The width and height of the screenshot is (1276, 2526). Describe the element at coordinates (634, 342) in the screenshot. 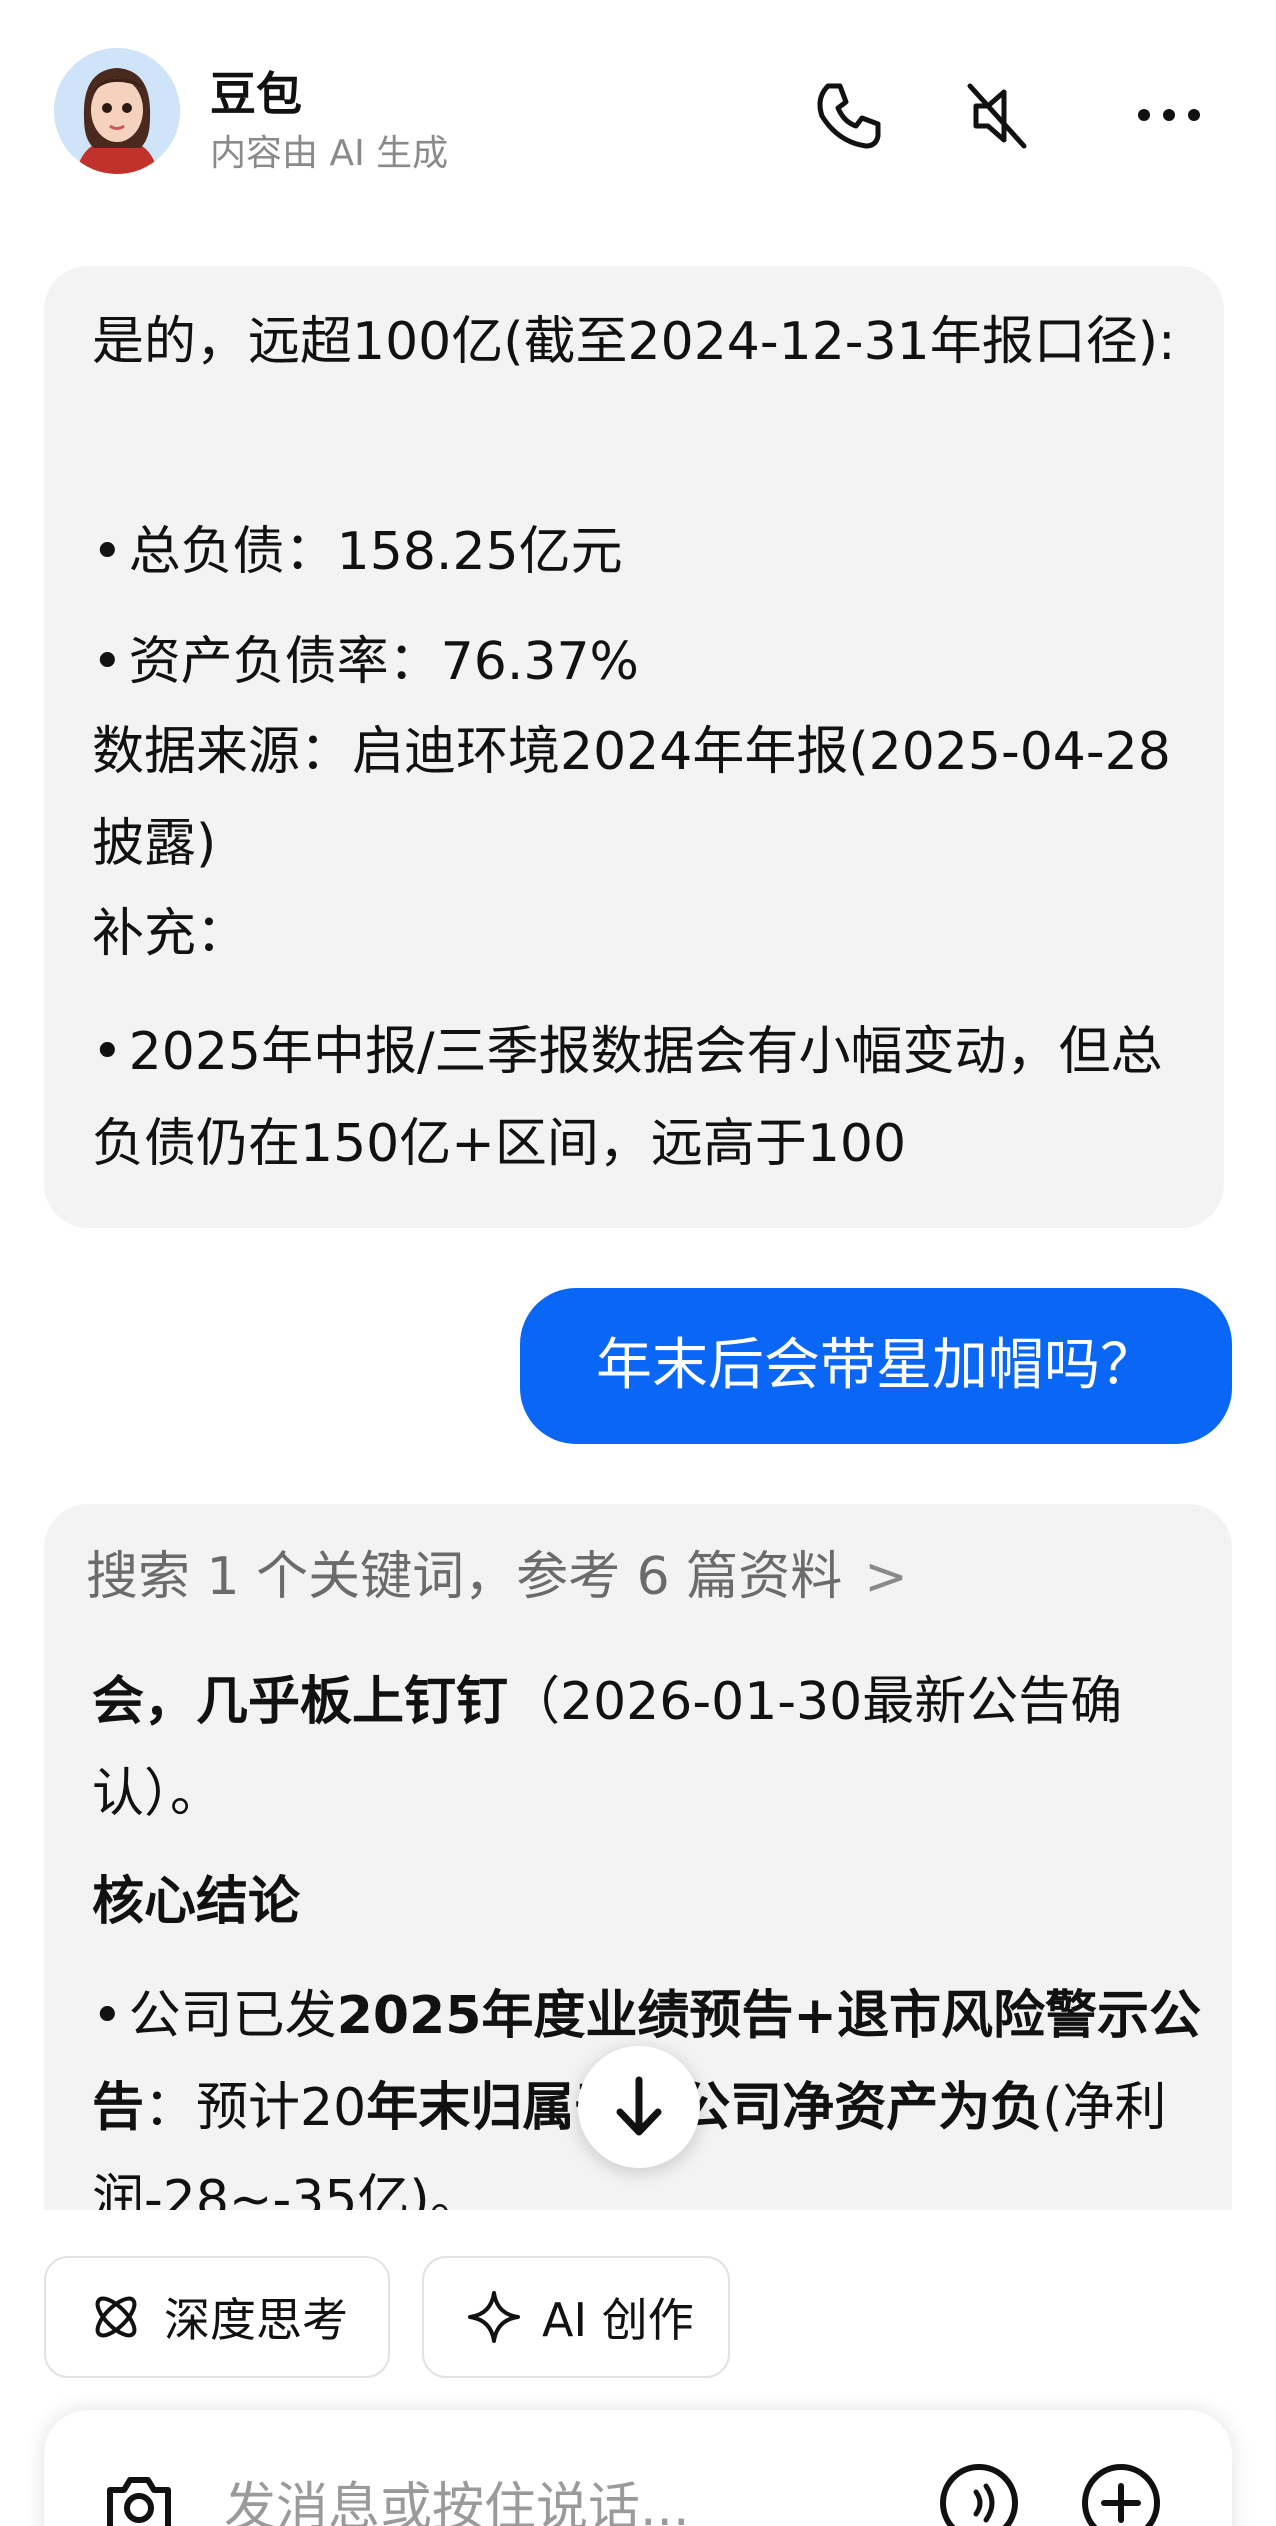

I see `bot-intro: 是的，远超100亿(截至2024-12-31年报口径):` at that location.